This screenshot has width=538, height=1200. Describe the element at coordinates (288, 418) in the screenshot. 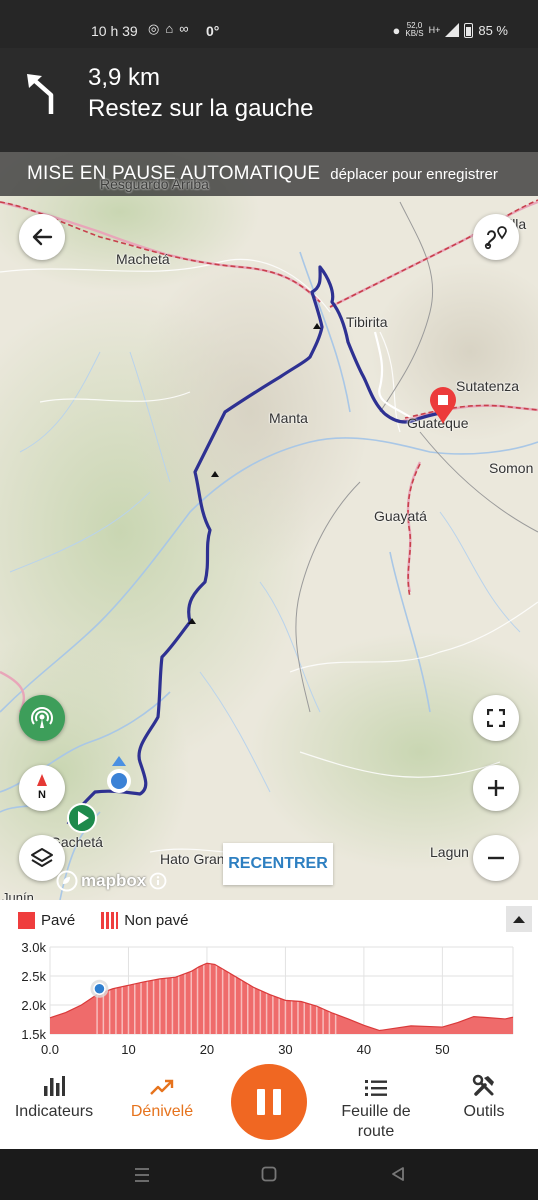

I see `map-label-manta: Manta` at that location.